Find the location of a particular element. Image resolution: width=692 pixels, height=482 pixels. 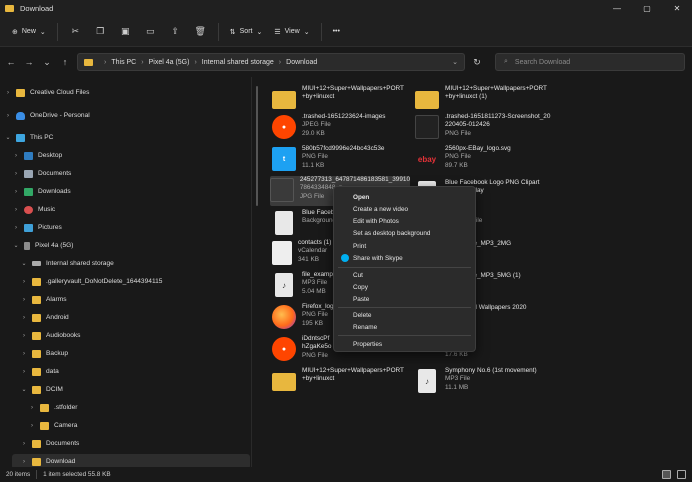

breadcrumb-download: Download is located at coordinates (301, 62).